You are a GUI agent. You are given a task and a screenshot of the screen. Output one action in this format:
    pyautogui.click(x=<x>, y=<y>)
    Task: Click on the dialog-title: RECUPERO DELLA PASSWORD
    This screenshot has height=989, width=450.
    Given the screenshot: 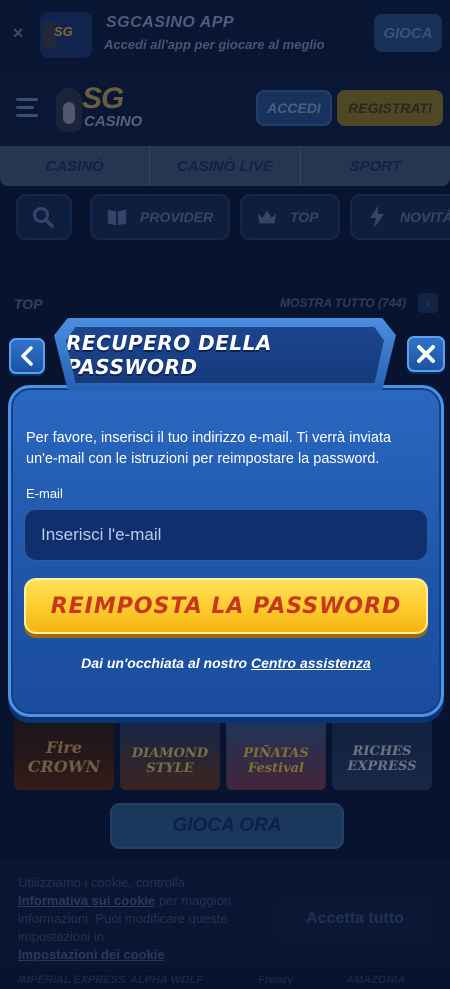 What is the action you would take?
    pyautogui.click(x=169, y=355)
    